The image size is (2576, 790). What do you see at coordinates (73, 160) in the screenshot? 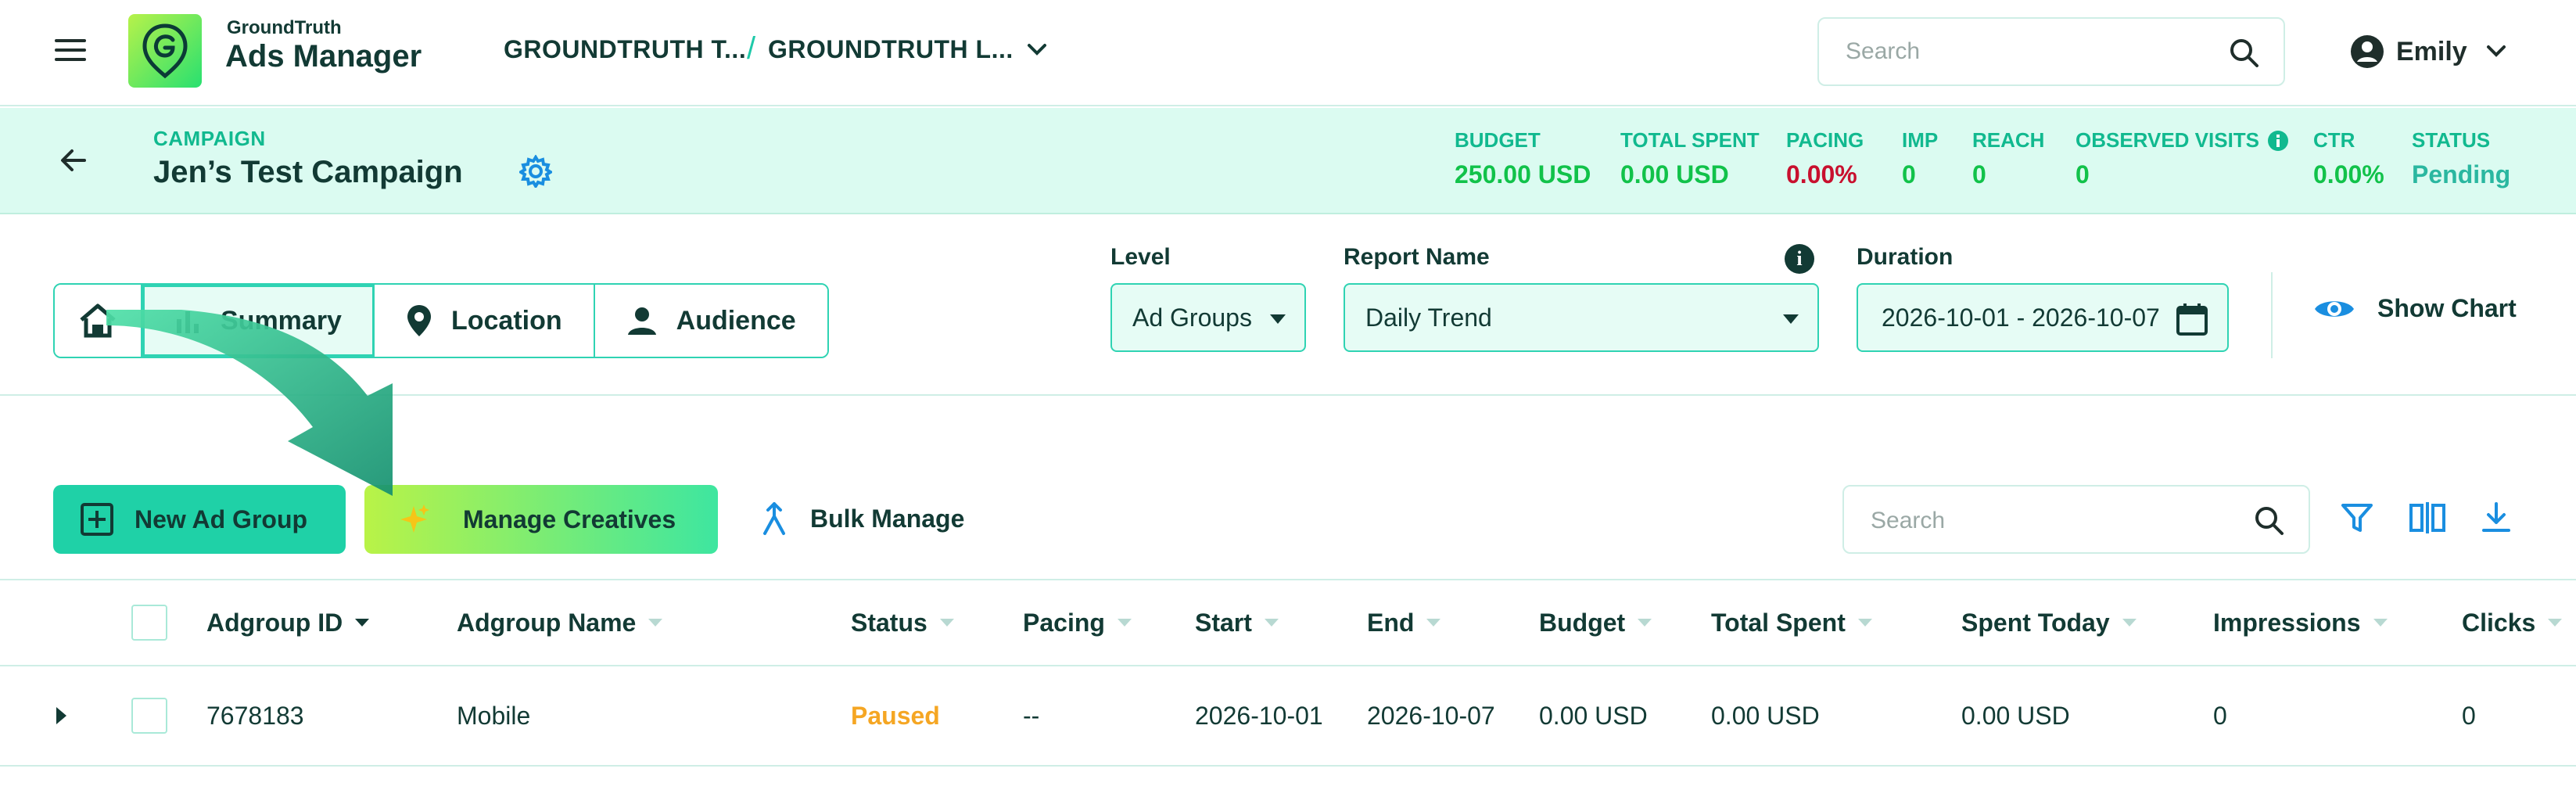
I see `back-arrow-icon` at bounding box center [73, 160].